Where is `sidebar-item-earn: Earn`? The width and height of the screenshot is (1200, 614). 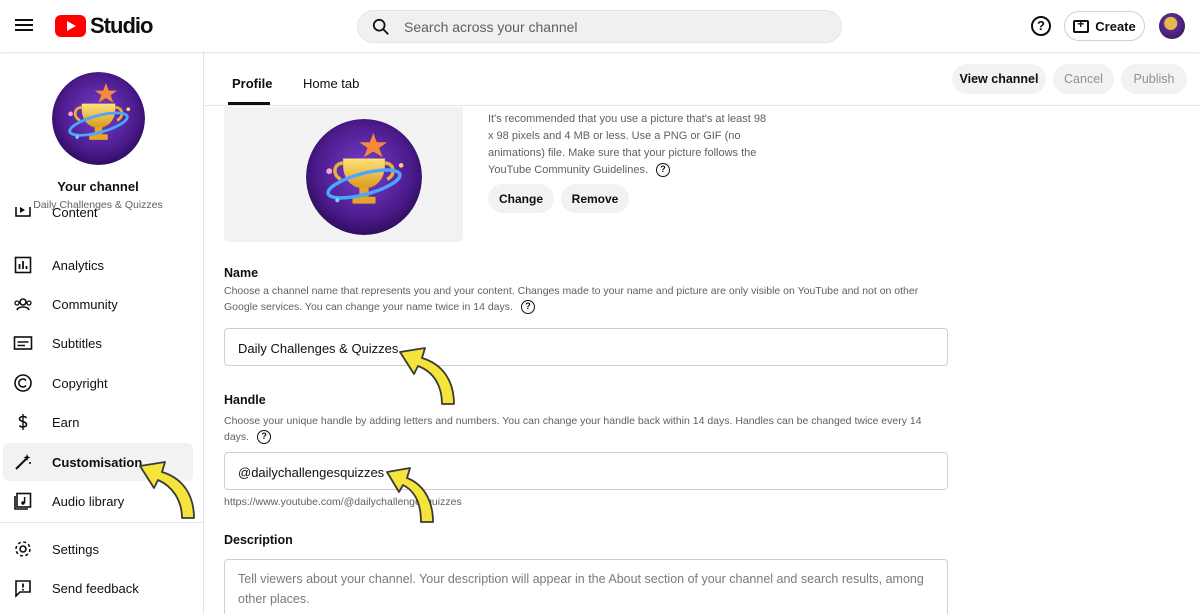 sidebar-item-earn: Earn is located at coordinates (98, 422).